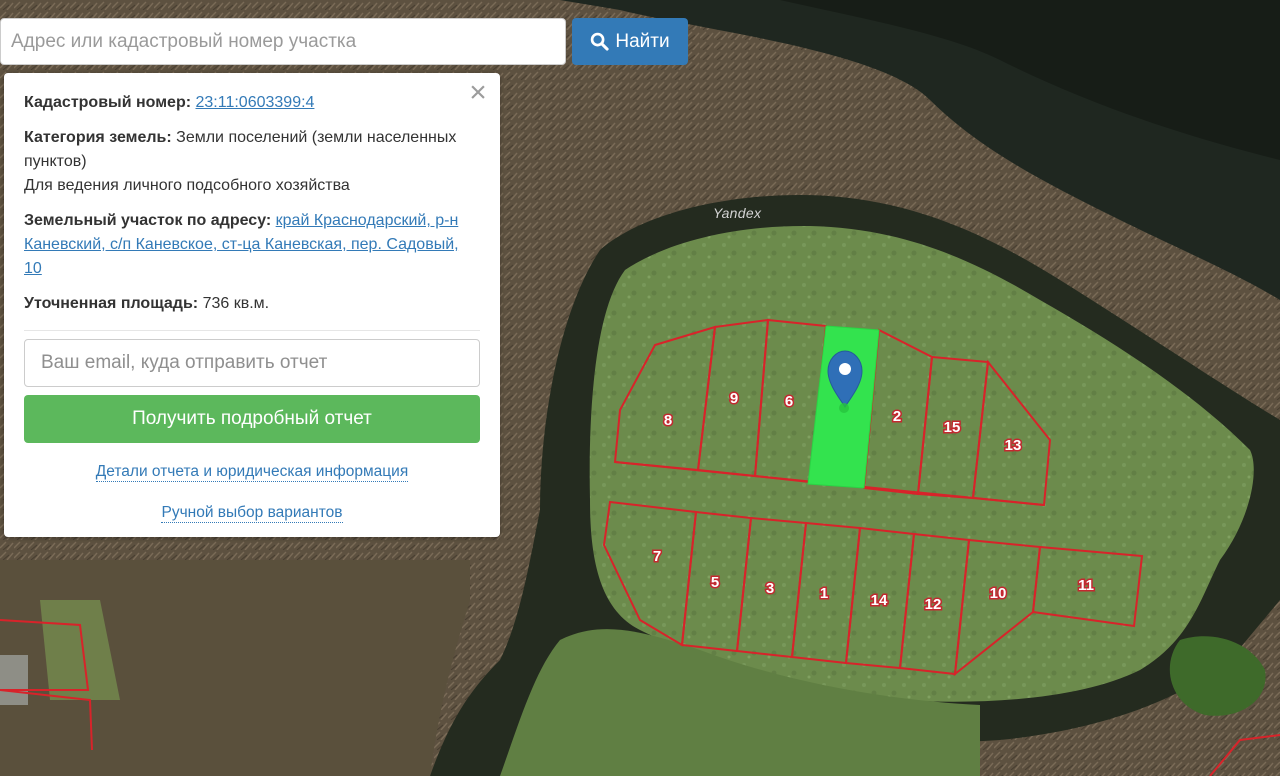 The height and width of the screenshot is (776, 1280). I want to click on parcel-label-8: 8, so click(668, 420).